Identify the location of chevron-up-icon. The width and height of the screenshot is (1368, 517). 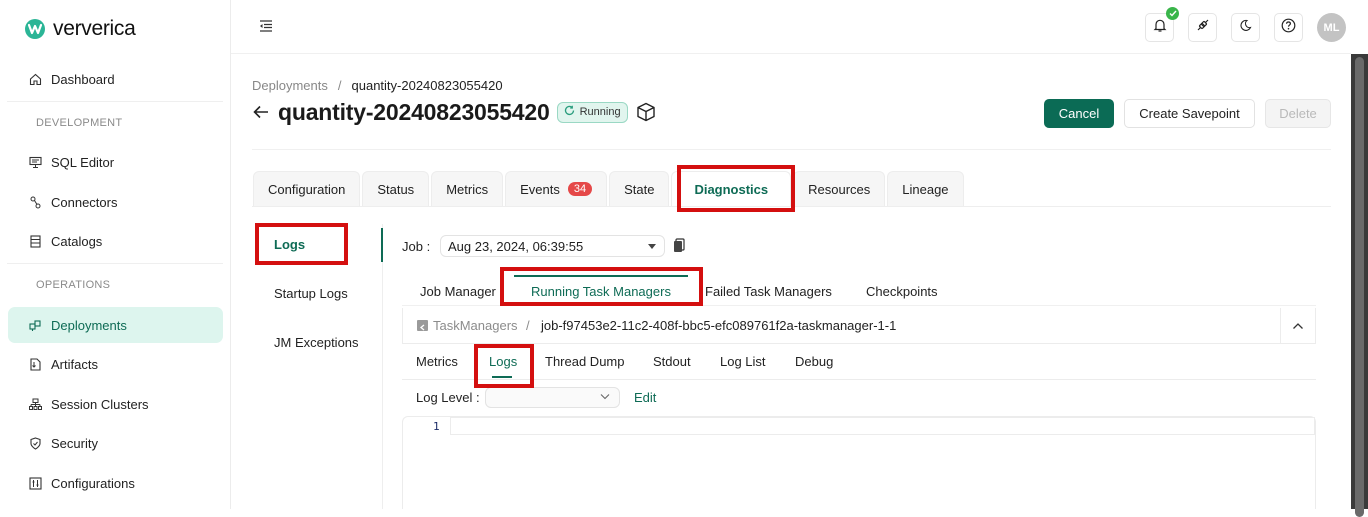
(1298, 326).